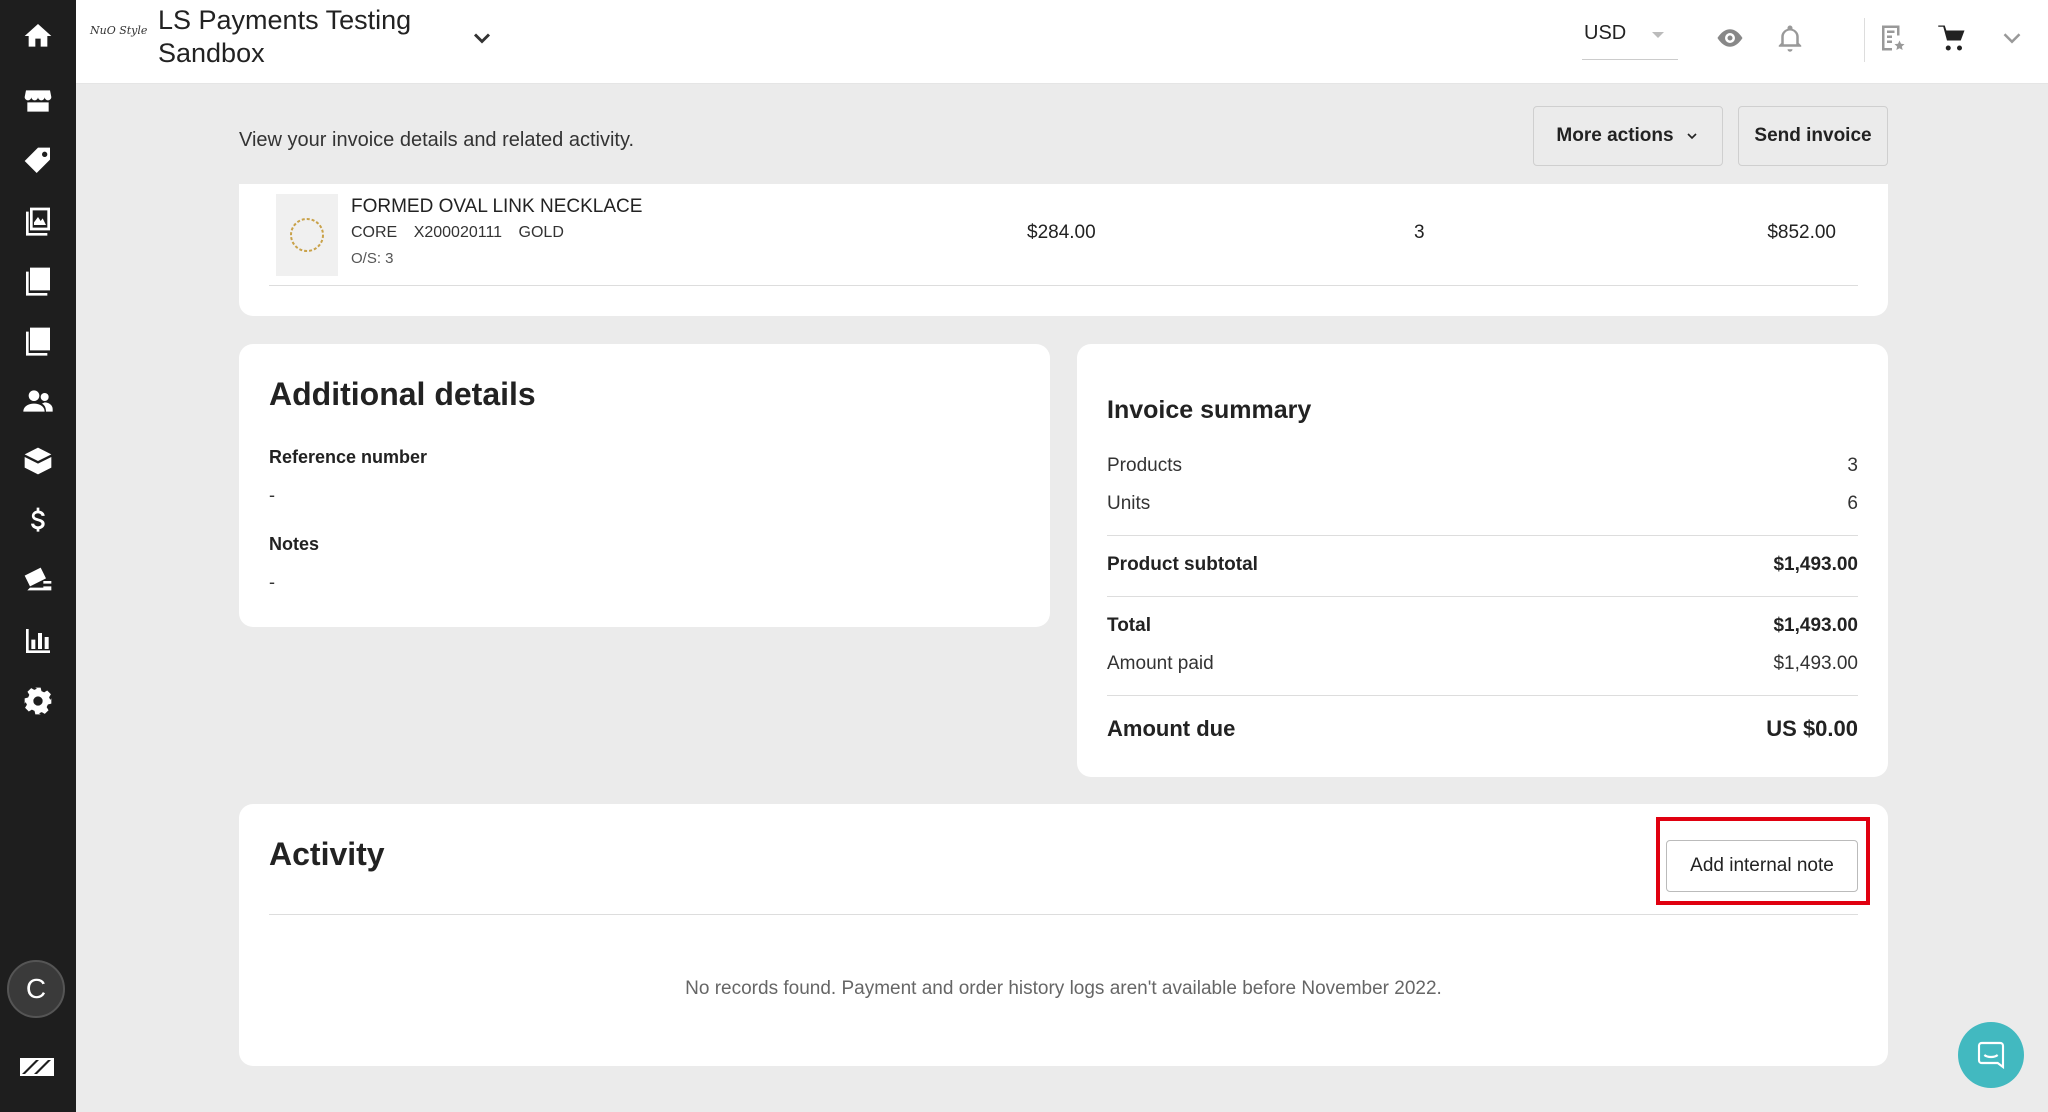 Image resolution: width=2048 pixels, height=1112 pixels. What do you see at coordinates (308, 37) in the screenshot?
I see `store-name: LS Payments Testing Sandbox` at bounding box center [308, 37].